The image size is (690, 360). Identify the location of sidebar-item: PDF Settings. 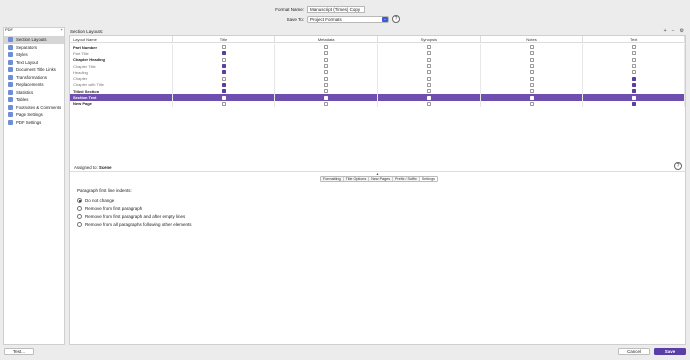
(34, 123).